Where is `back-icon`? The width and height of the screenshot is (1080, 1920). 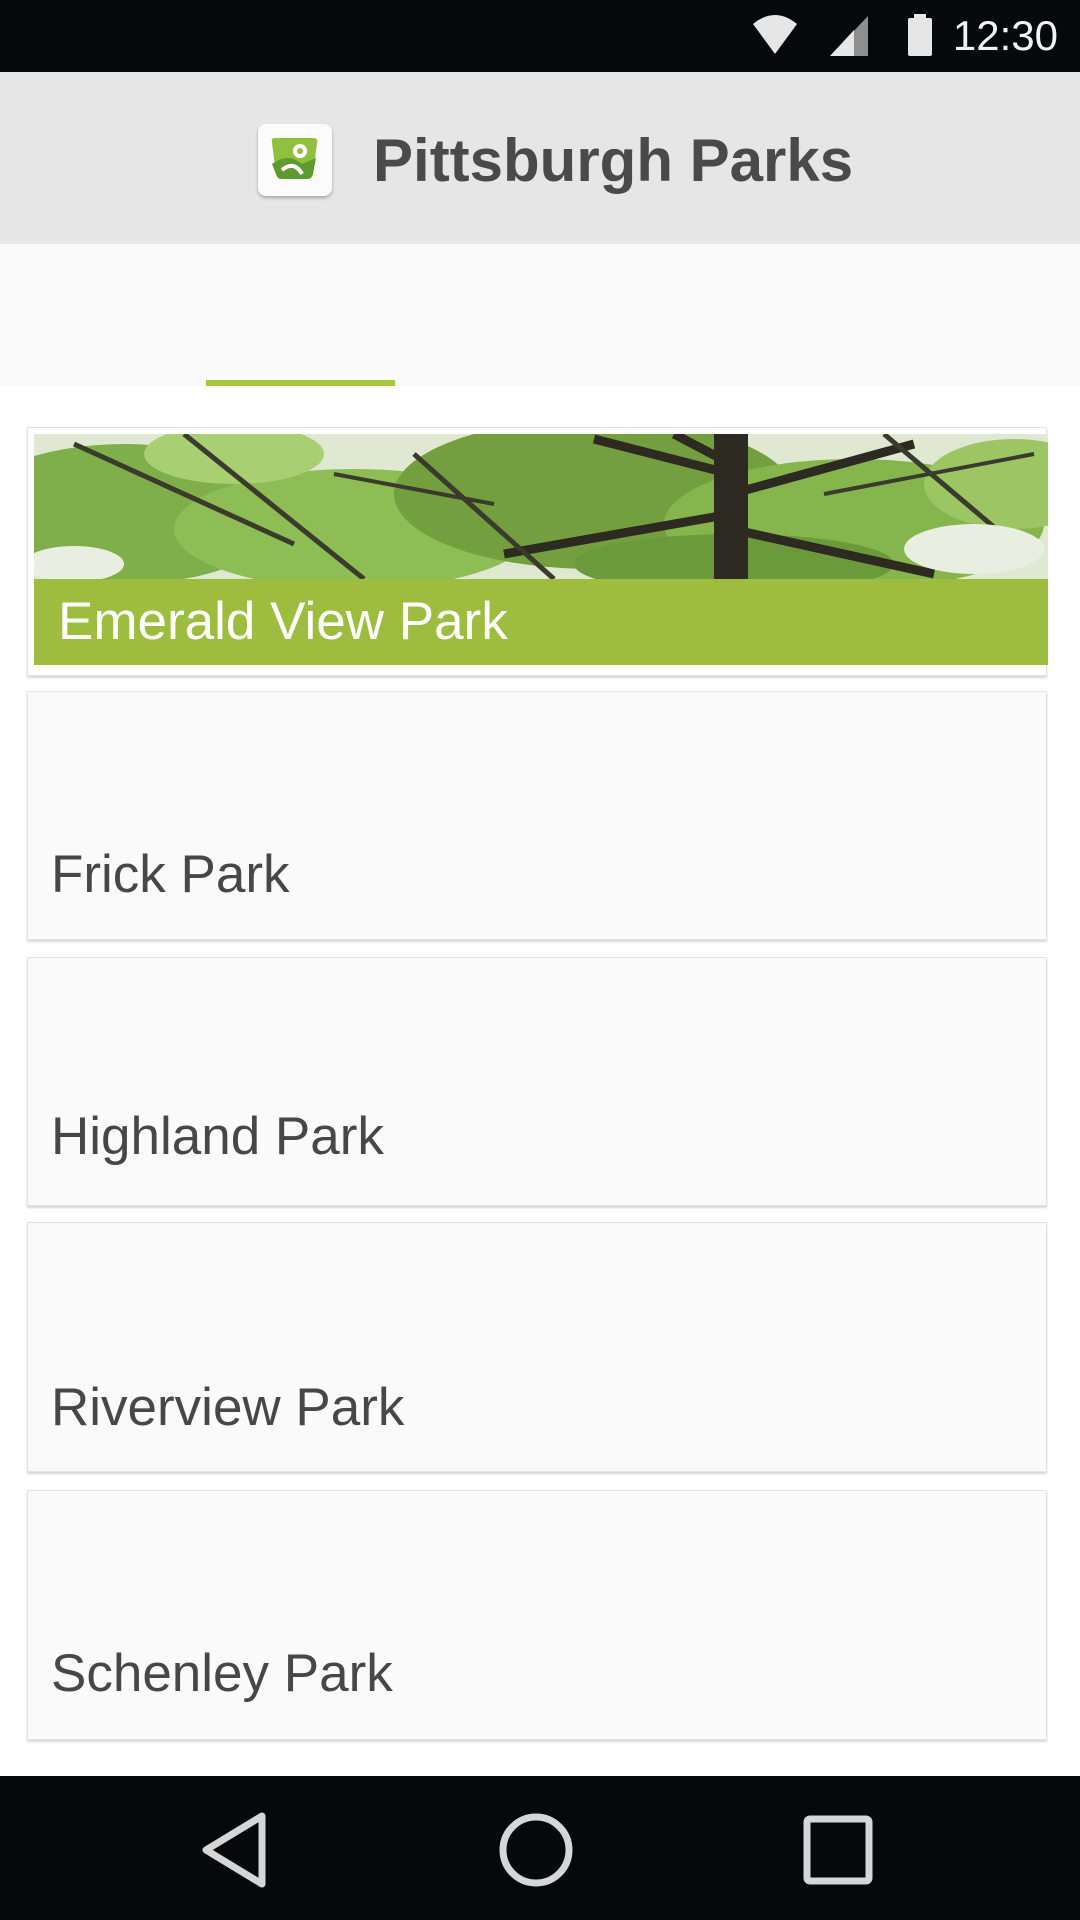
back-icon is located at coordinates (234, 1850).